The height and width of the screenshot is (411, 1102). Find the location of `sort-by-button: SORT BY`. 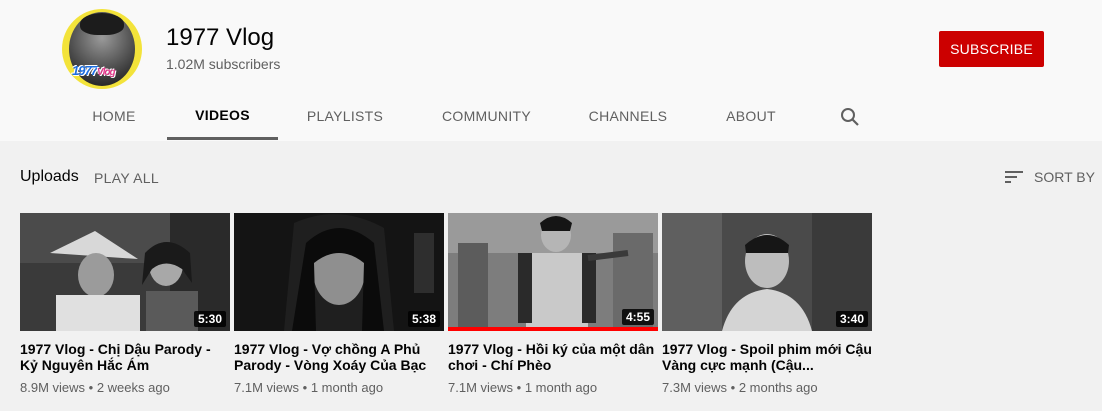

sort-by-button: SORT BY is located at coordinates (1049, 177).